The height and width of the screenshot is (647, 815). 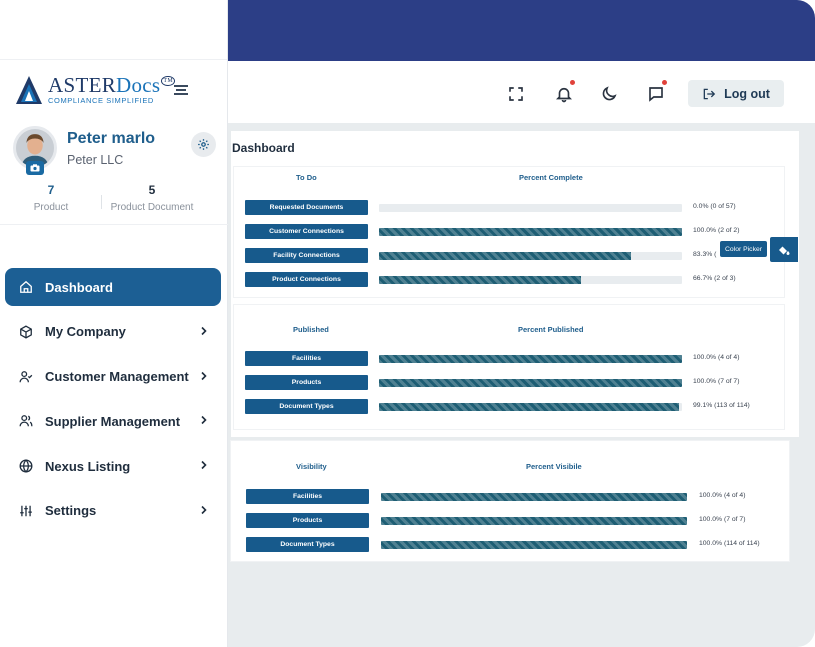 I want to click on percent-text: 66.7% (2 of 3), so click(x=714, y=278).